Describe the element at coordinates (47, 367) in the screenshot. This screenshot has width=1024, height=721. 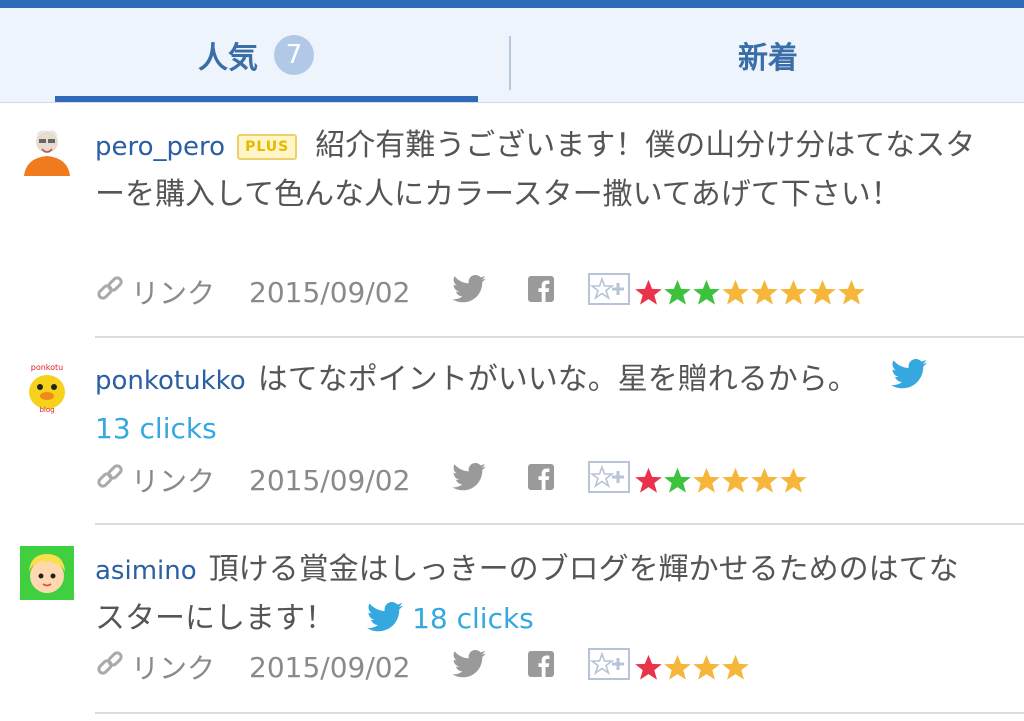
I see `svg-text: ponkotu` at that location.